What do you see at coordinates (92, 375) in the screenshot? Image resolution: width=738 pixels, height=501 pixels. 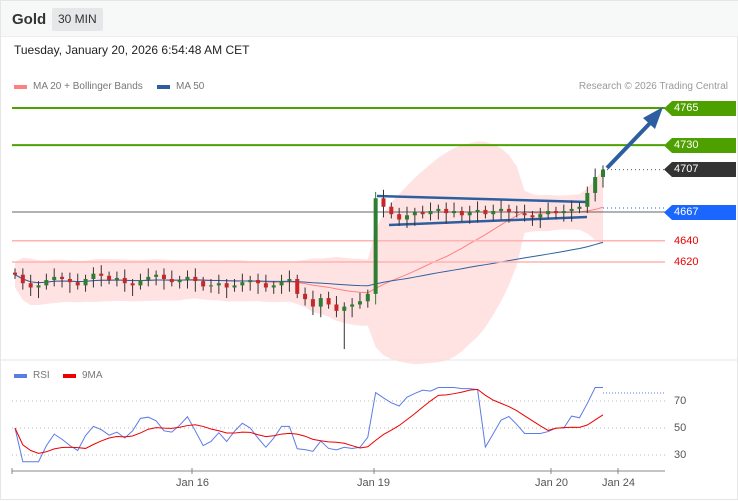 I see `legend-label: 9MA` at bounding box center [92, 375].